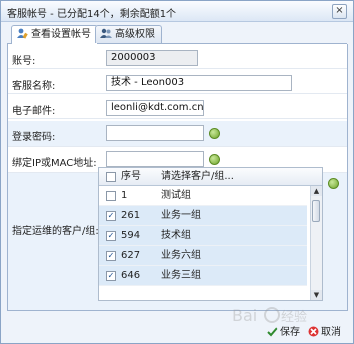 The height and width of the screenshot is (344, 354). Describe the element at coordinates (152, 58) in the screenshot. I see `account-field: 2000003` at that location.